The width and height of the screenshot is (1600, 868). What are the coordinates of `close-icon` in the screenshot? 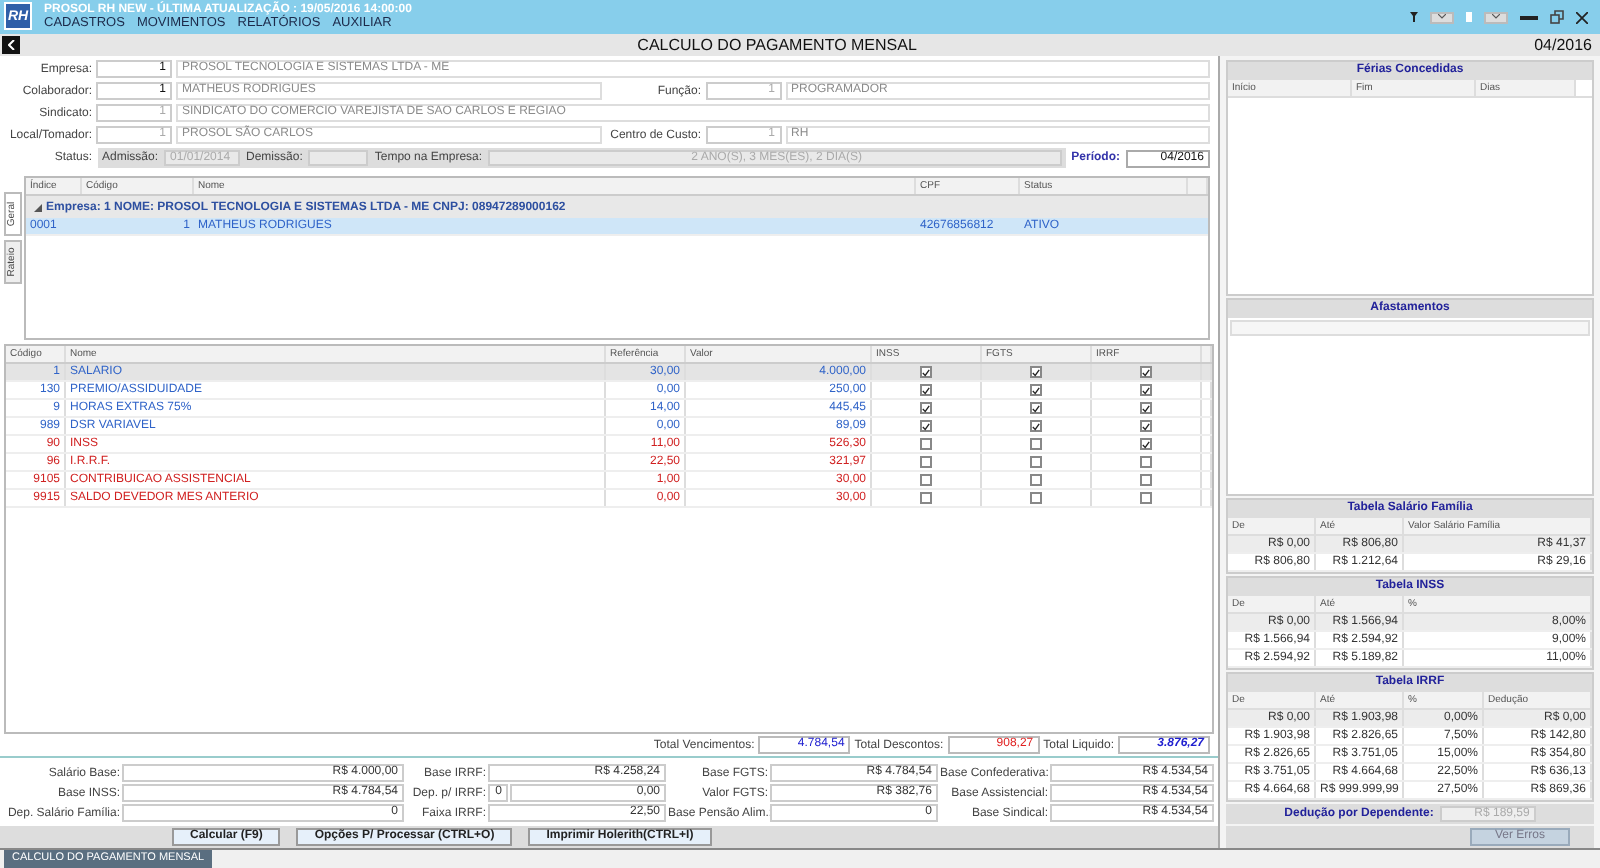 It's located at (1582, 17).